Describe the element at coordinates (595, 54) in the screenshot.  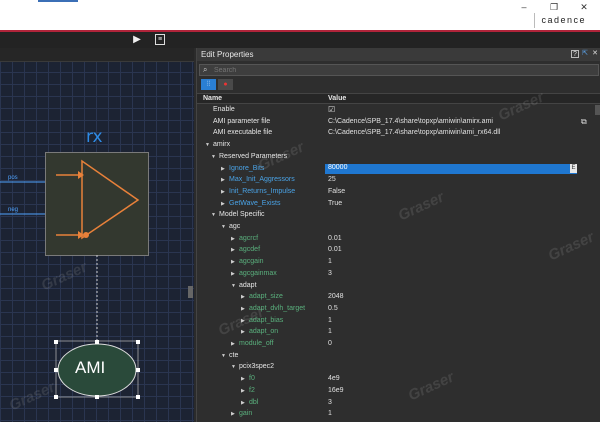
I see `panel-close-button: ✕` at that location.